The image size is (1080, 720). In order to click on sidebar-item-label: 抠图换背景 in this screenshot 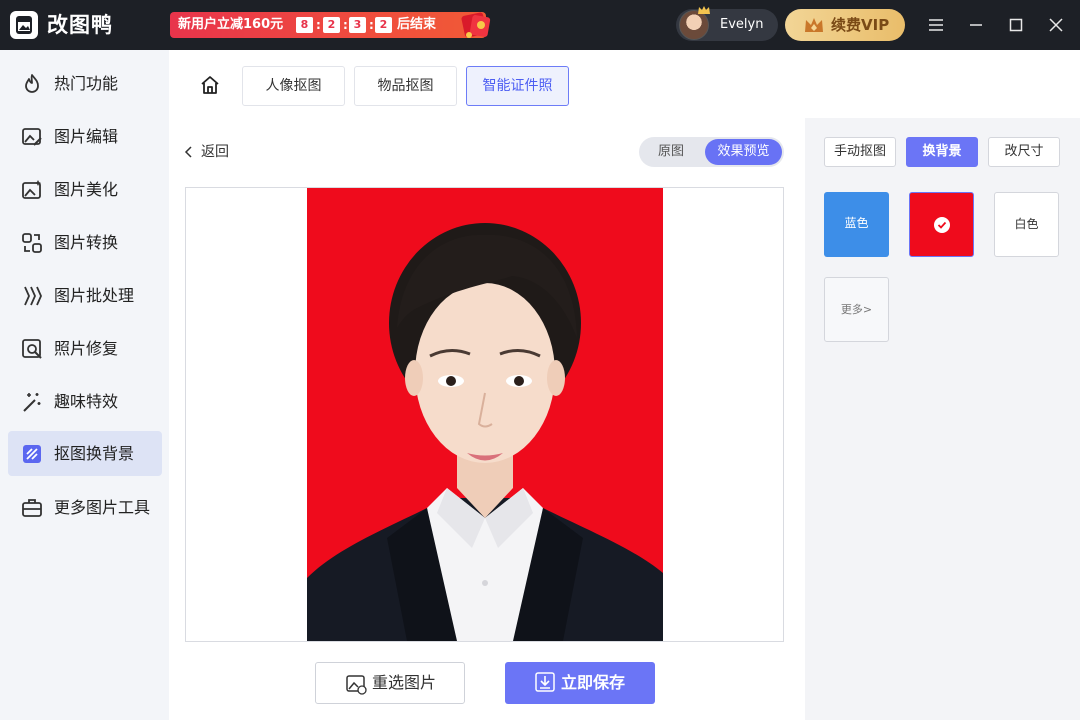, I will do `click(94, 453)`.